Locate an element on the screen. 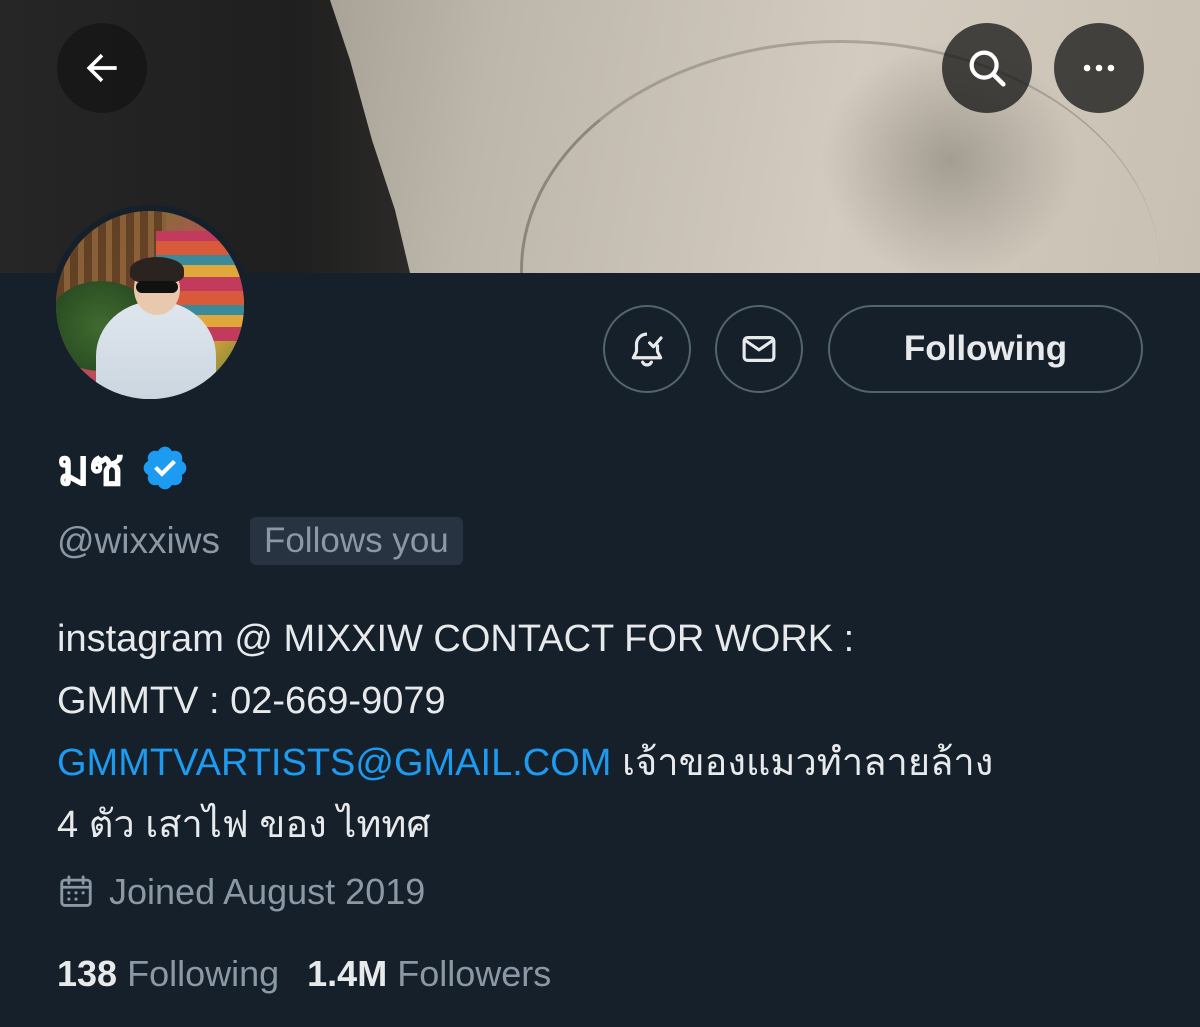 The height and width of the screenshot is (1027, 1200). avatar-photo is located at coordinates (150, 305).